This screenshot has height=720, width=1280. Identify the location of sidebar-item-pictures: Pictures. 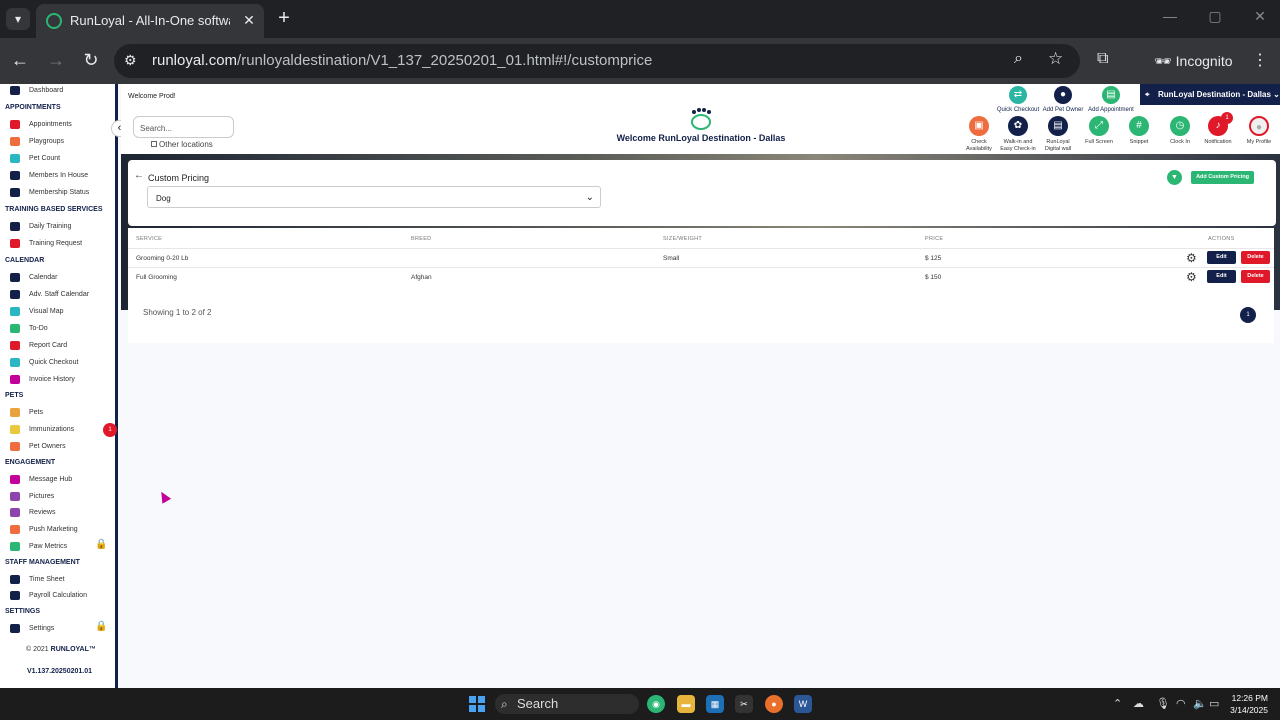
(32, 499).